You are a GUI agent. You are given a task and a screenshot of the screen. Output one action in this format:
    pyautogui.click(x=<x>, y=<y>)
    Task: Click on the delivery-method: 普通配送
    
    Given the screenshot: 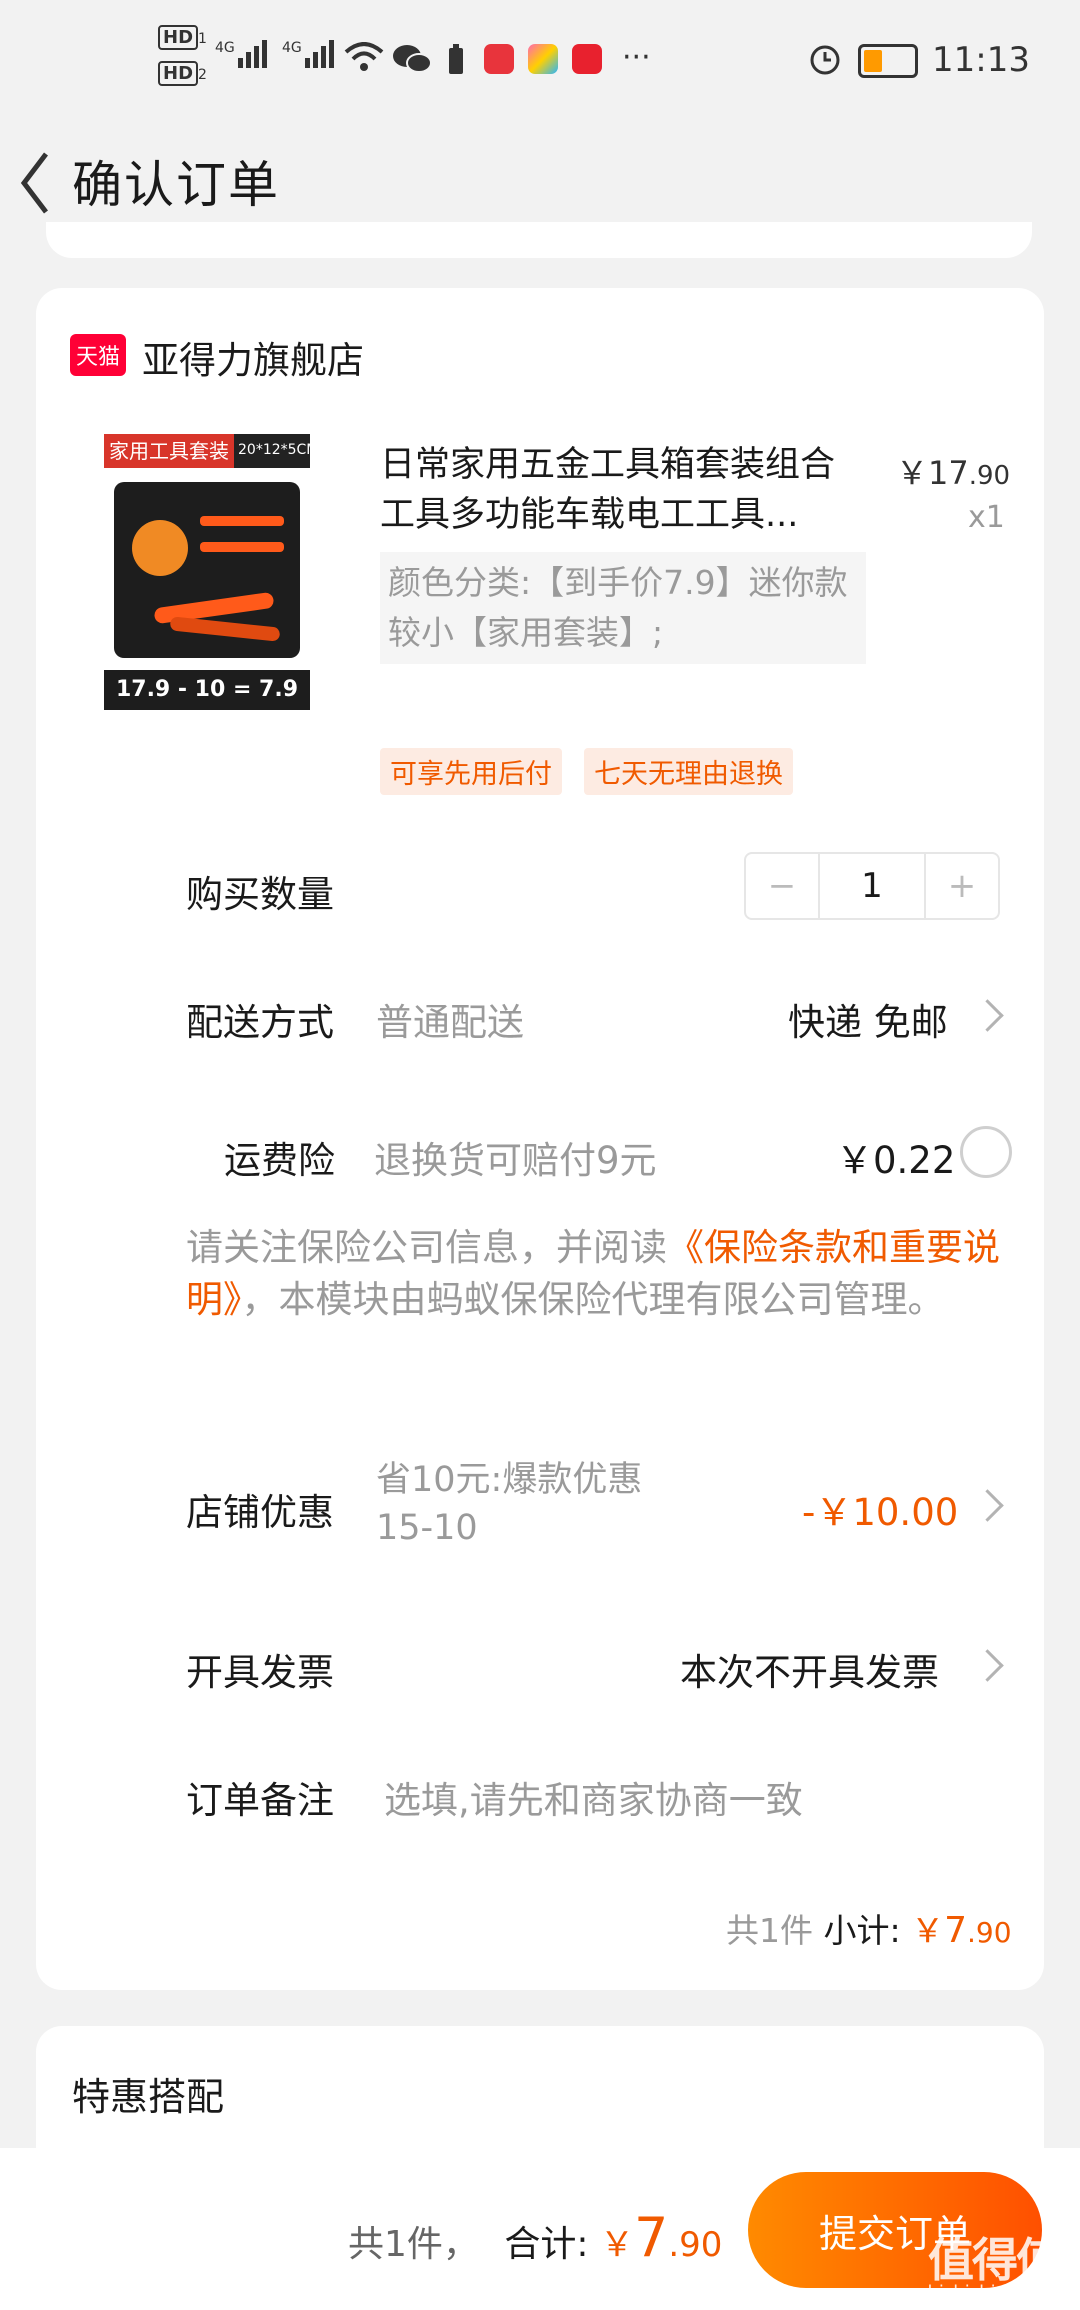 What is the action you would take?
    pyautogui.click(x=450, y=1022)
    